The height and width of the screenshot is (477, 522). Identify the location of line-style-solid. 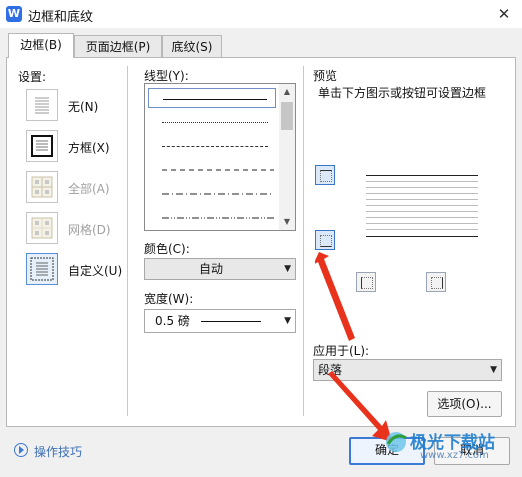
(212, 98).